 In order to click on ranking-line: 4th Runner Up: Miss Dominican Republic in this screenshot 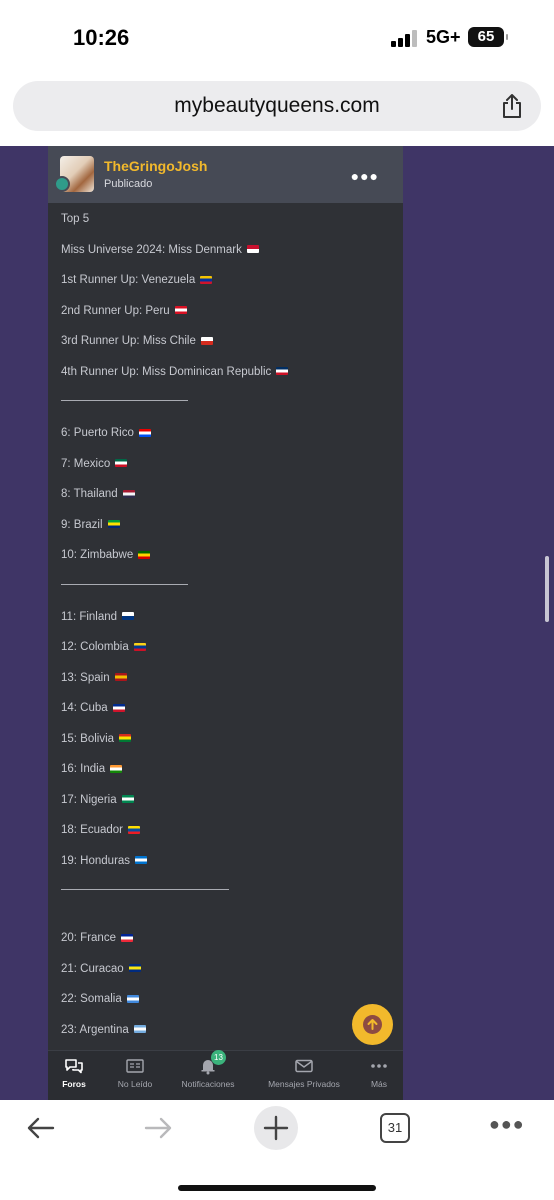, I will do `click(175, 371)`.